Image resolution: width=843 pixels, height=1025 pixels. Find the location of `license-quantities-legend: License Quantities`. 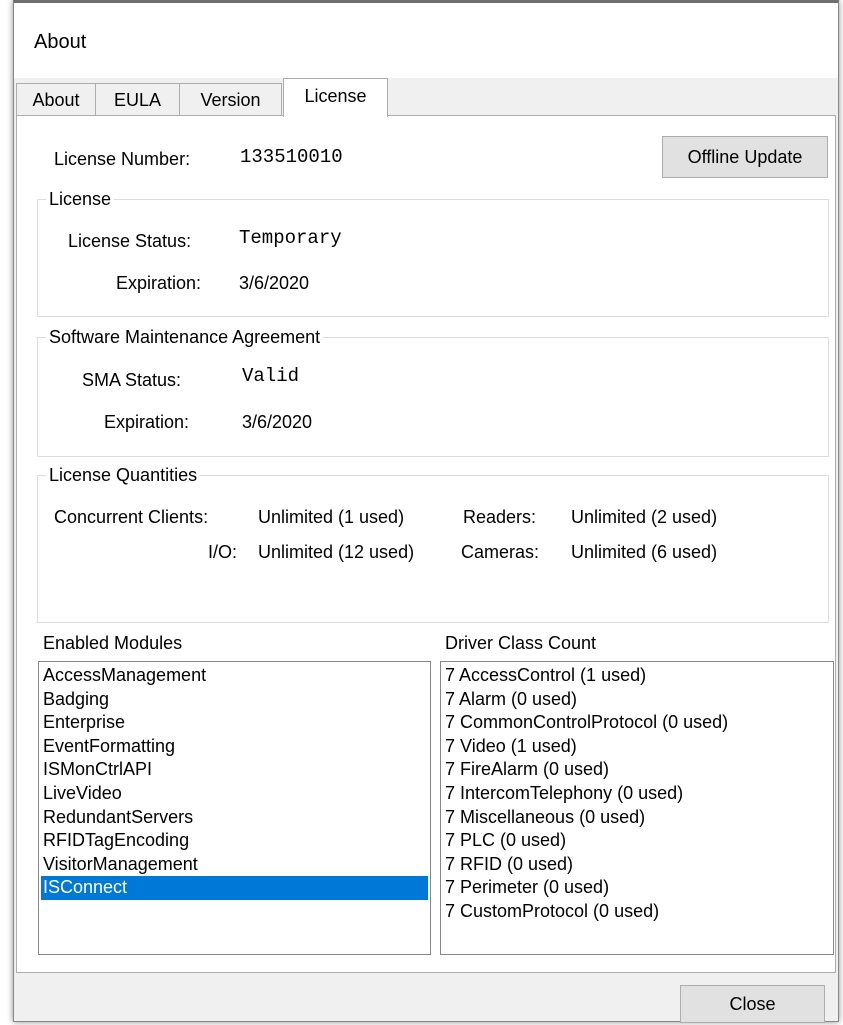

license-quantities-legend: License Quantities is located at coordinates (123, 475).